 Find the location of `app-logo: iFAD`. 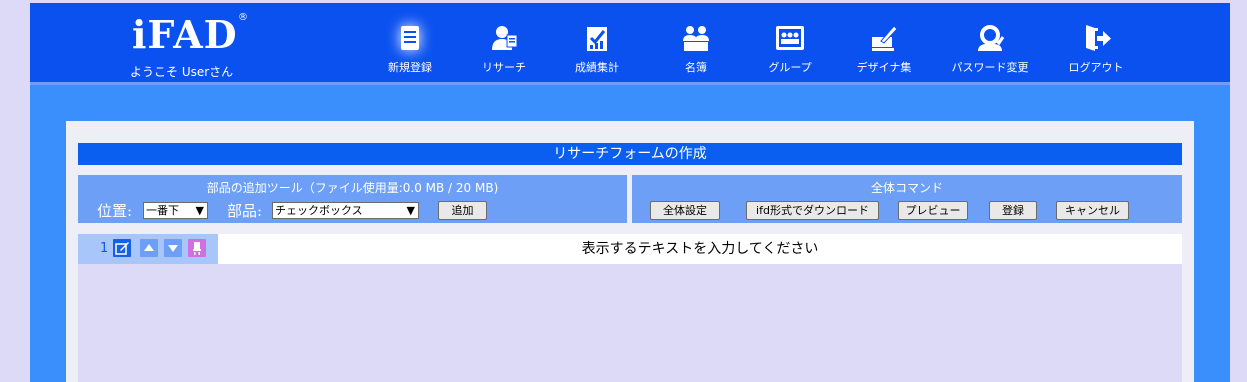

app-logo: iFAD is located at coordinates (185, 34).